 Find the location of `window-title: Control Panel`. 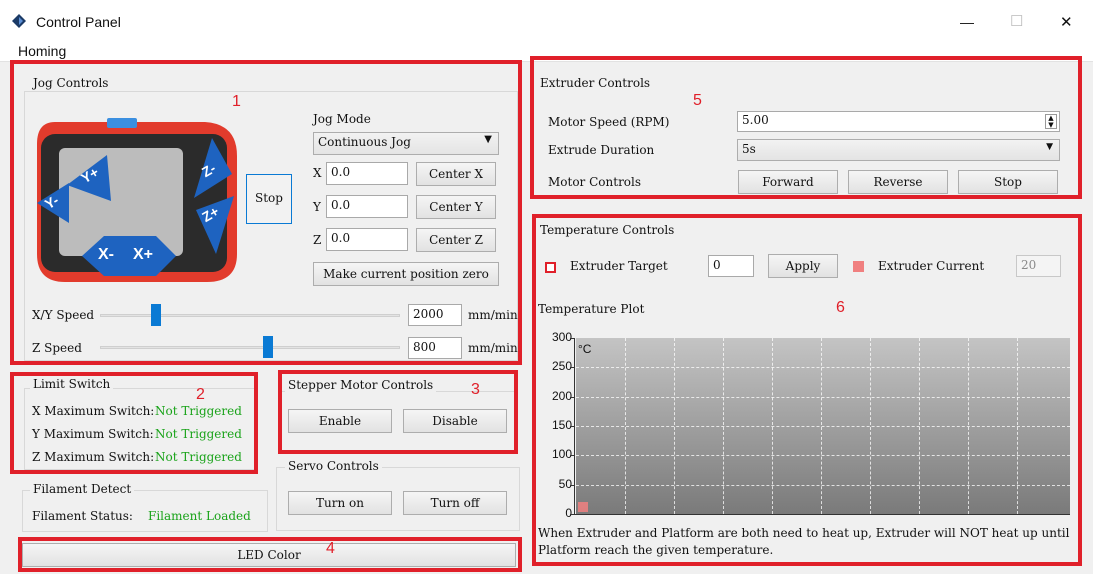

window-title: Control Panel is located at coordinates (78, 22).